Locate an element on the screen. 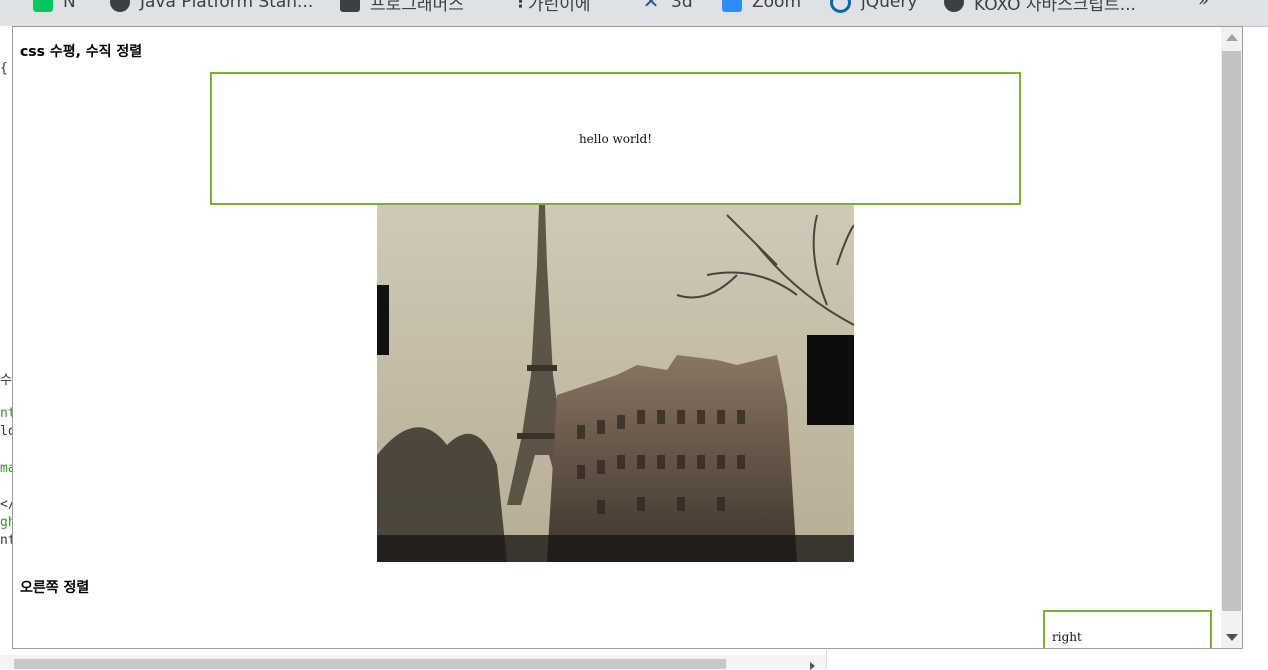 This screenshot has height=670, width=1268. jquery-icon is located at coordinates (840, 6).